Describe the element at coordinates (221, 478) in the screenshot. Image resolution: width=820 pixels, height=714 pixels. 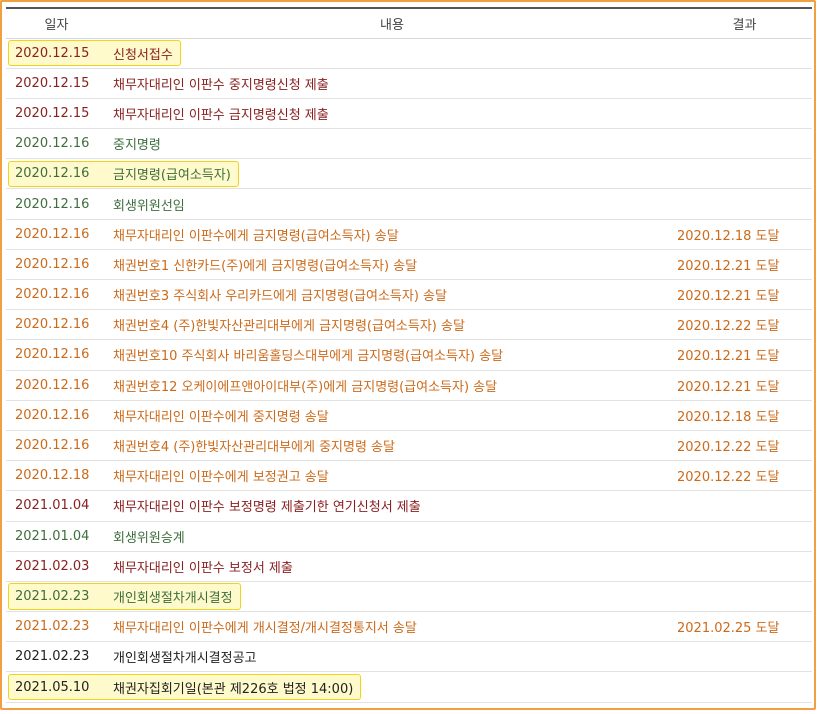
I see `row-content: 채무자대리인 이판수에게 보정권고 송달` at that location.